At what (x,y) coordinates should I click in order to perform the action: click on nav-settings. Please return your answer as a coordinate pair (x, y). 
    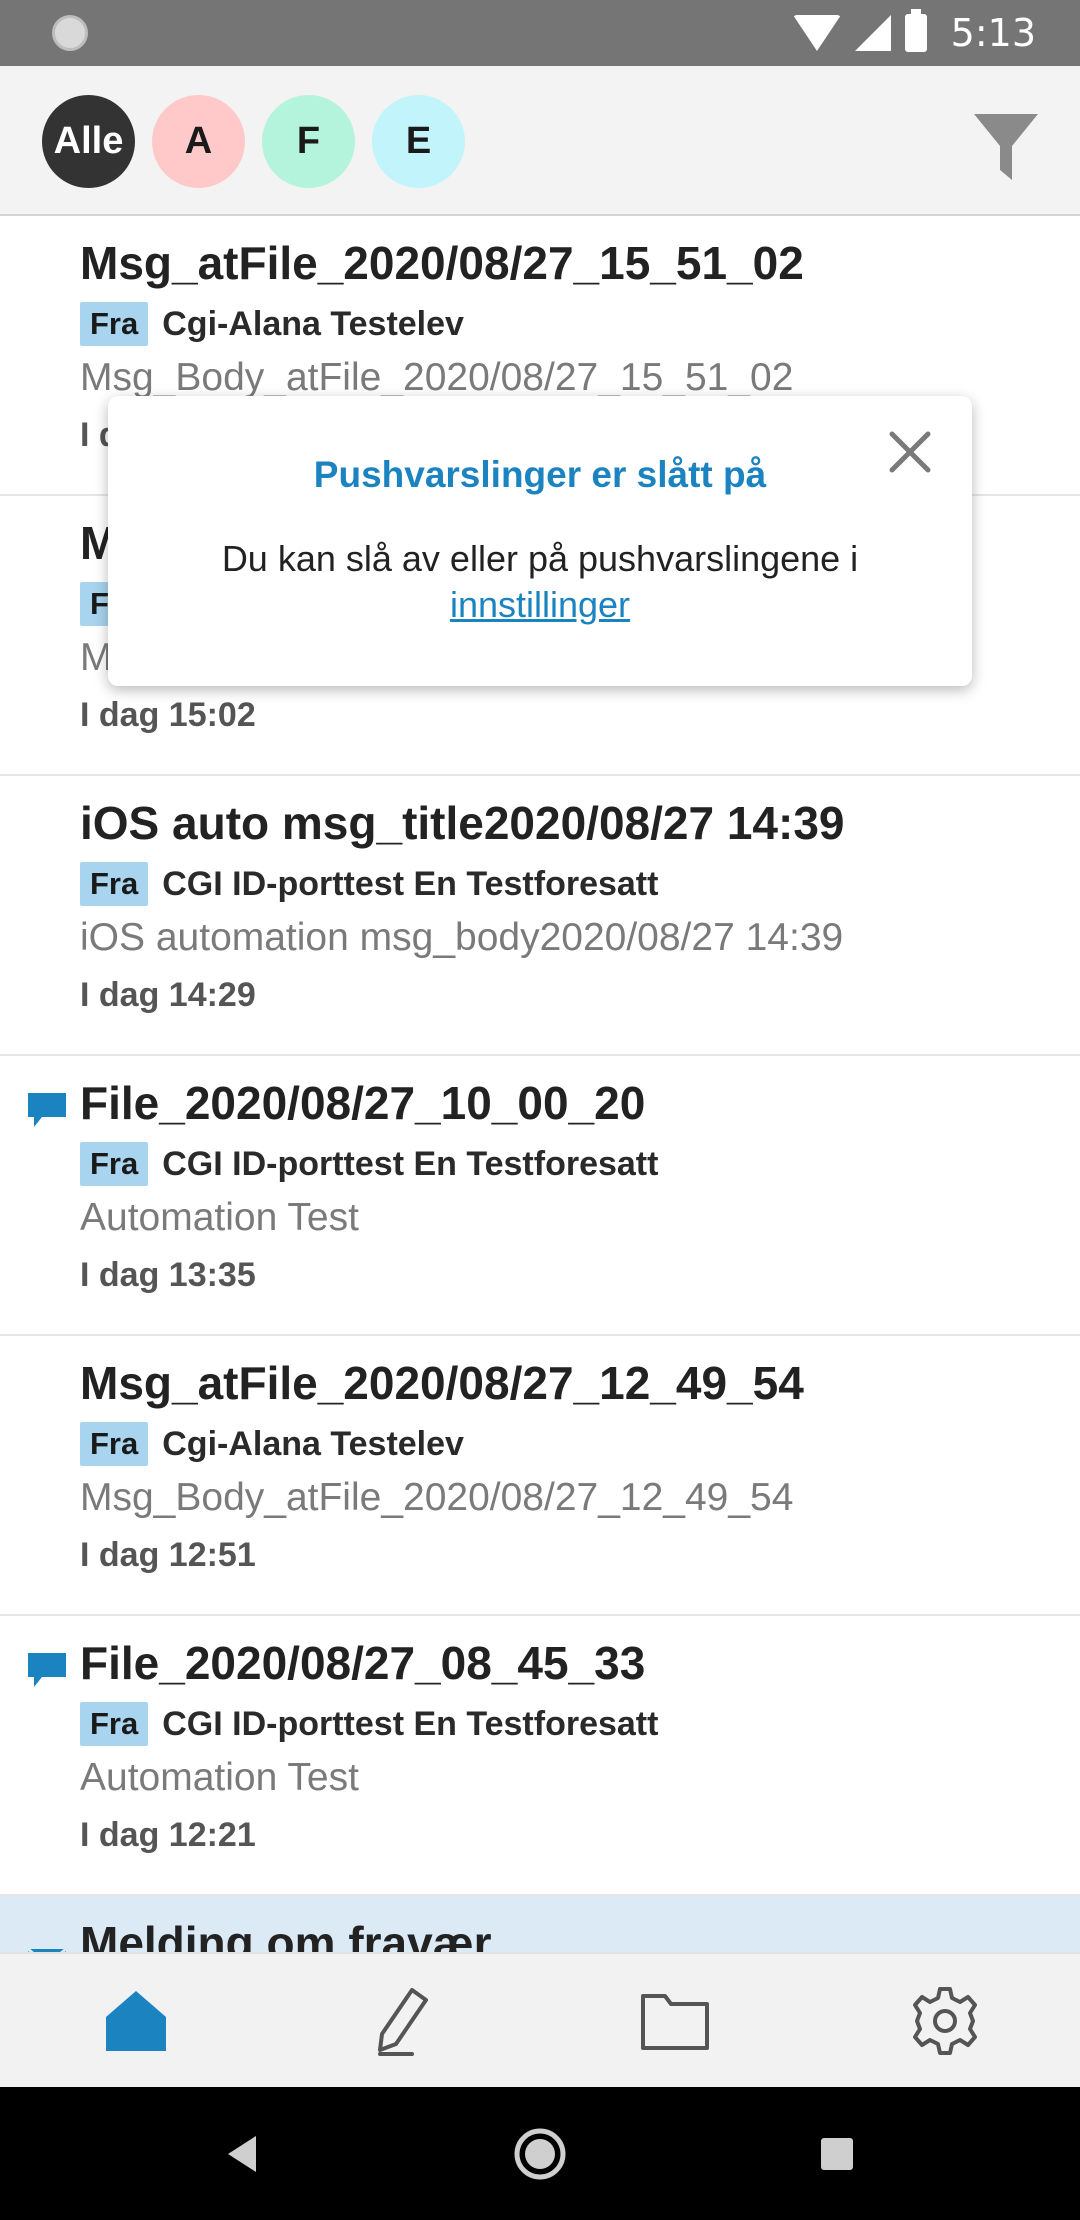
    Looking at the image, I should click on (945, 2021).